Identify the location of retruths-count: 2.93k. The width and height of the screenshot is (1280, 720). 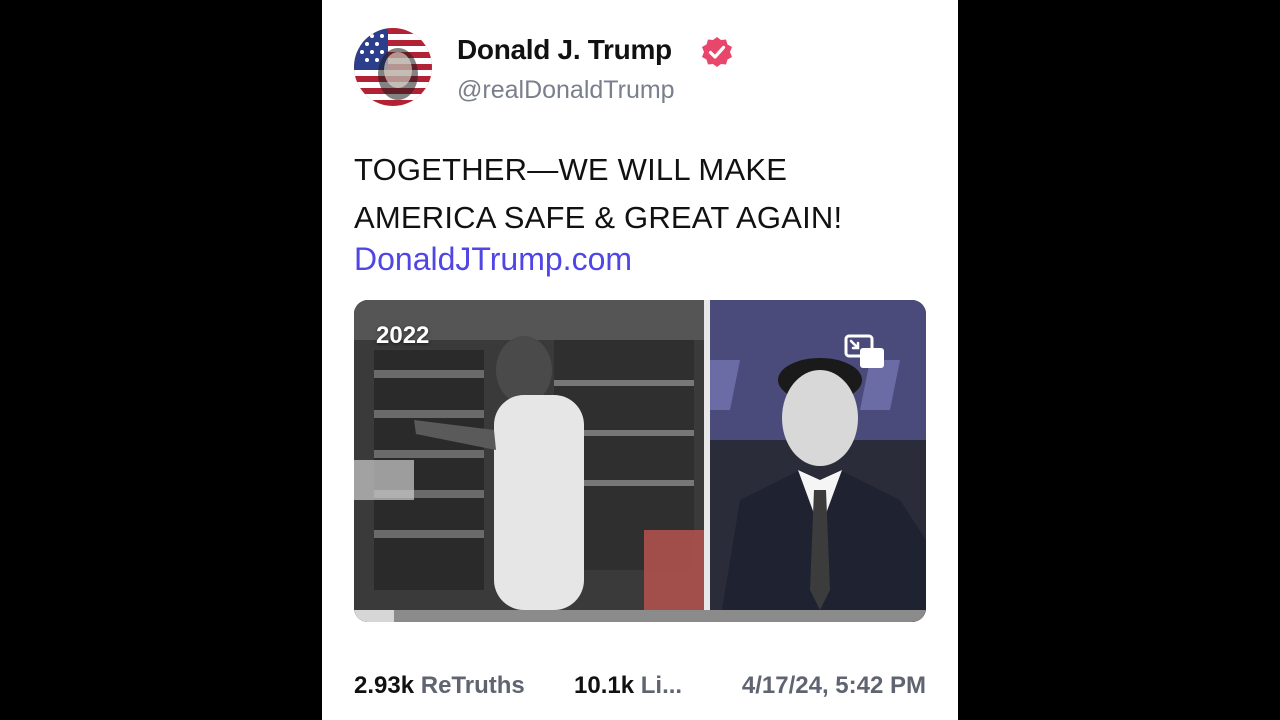
(384, 685).